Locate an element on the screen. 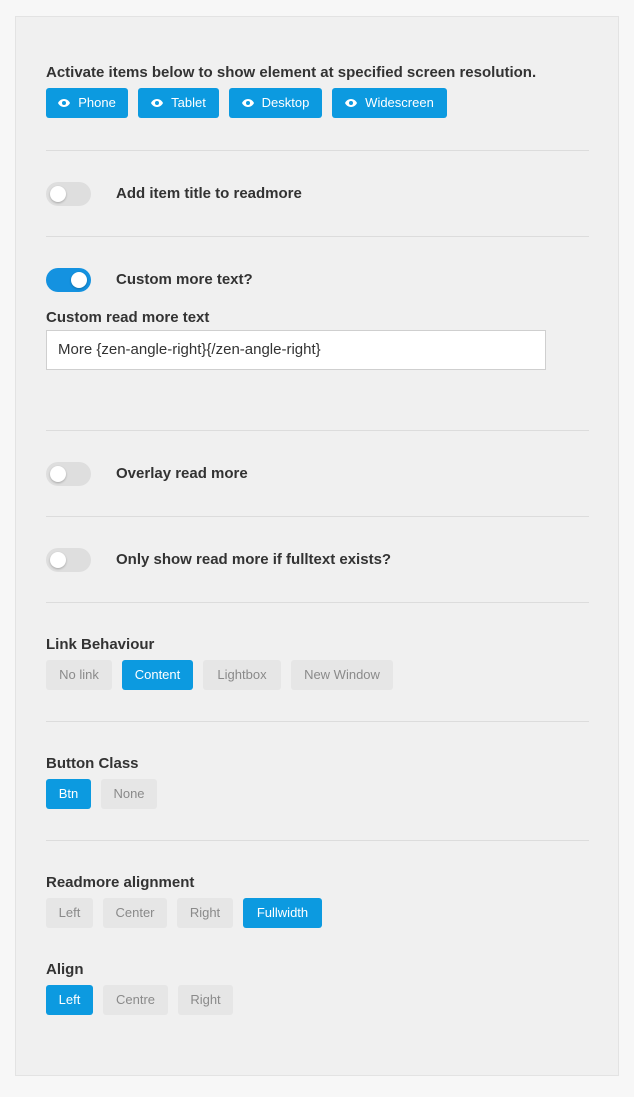 This screenshot has width=634, height=1097. tablet-button: Tablet is located at coordinates (178, 103).